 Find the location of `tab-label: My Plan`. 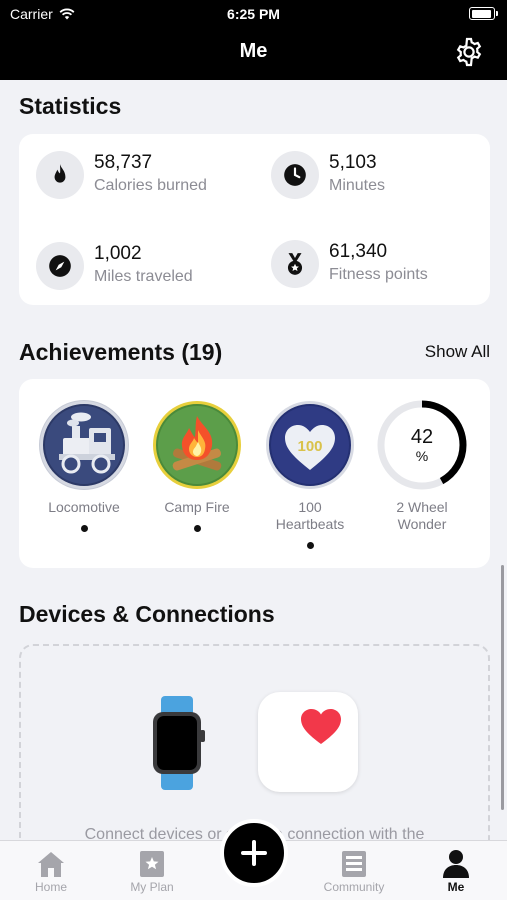

tab-label: My Plan is located at coordinates (152, 887).